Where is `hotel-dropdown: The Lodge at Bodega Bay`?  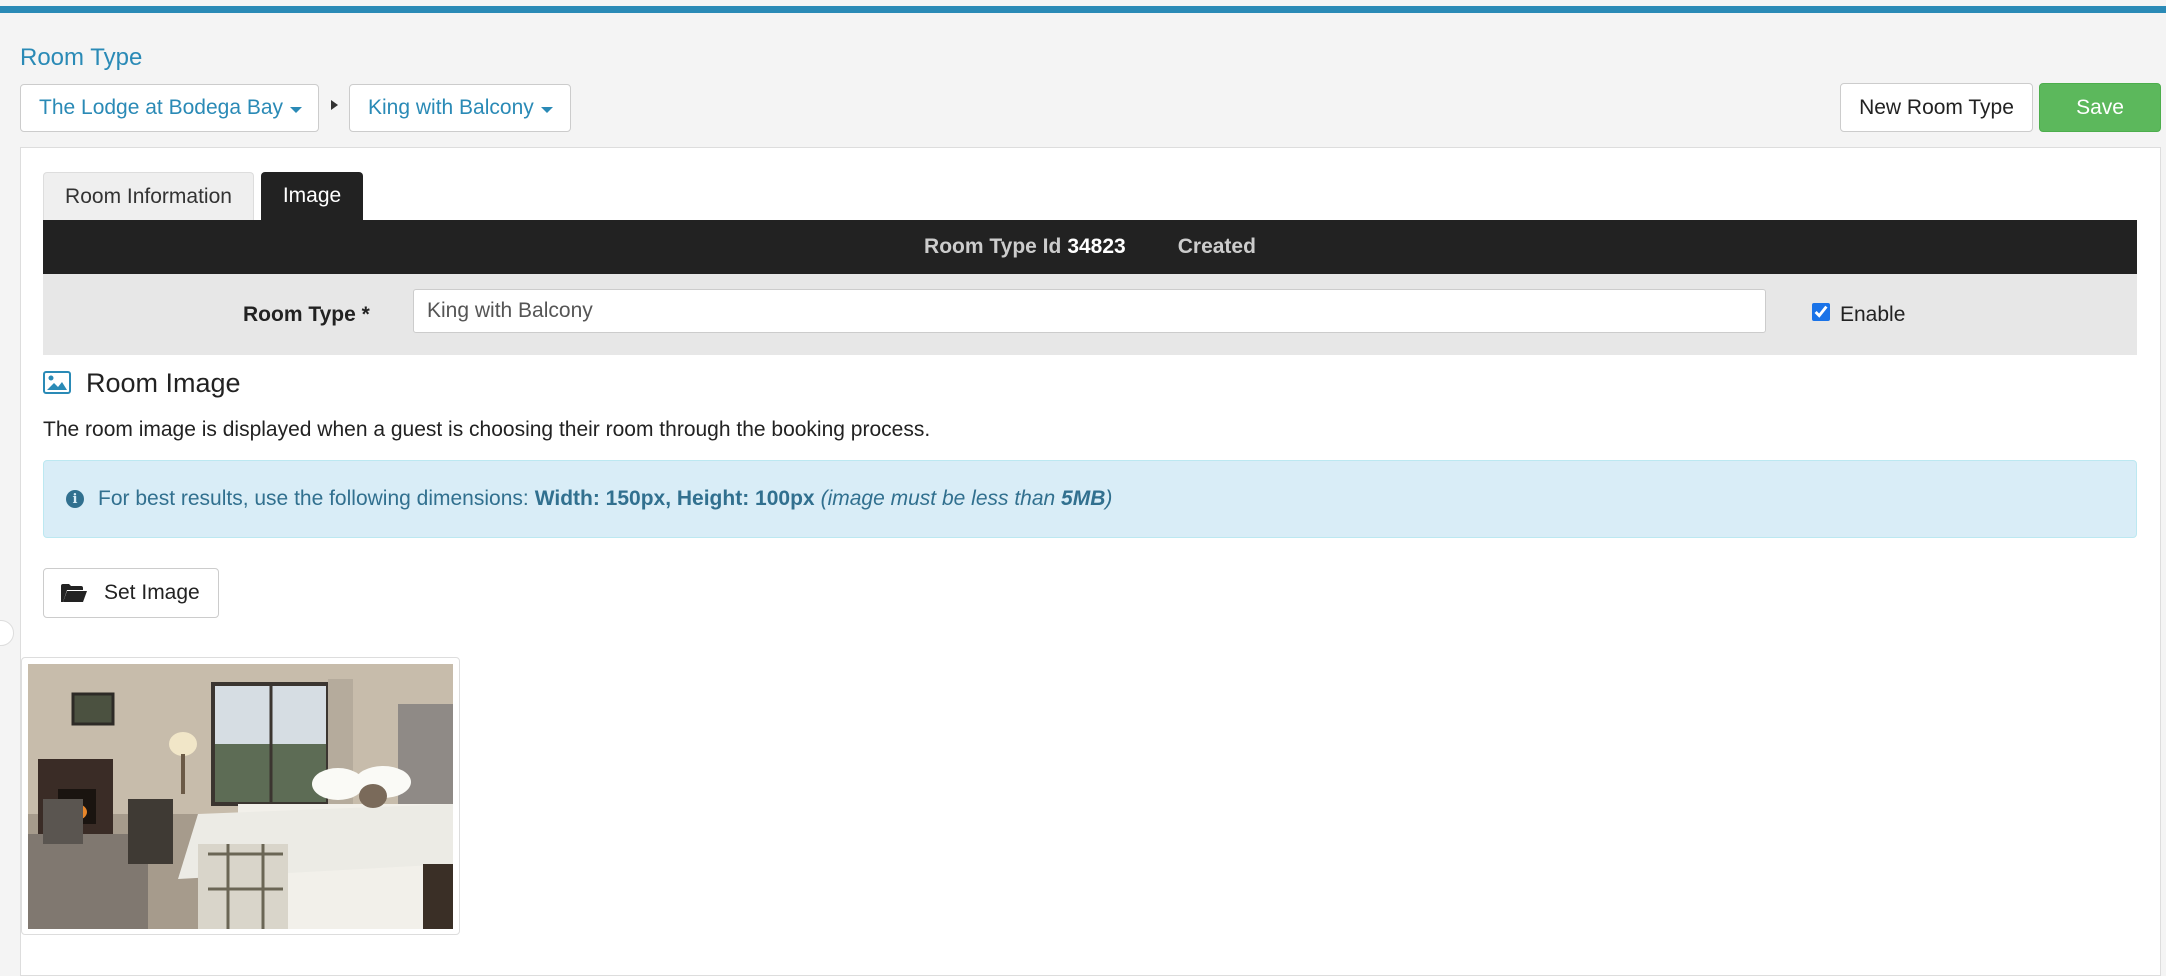 hotel-dropdown: The Lodge at Bodega Bay is located at coordinates (169, 108).